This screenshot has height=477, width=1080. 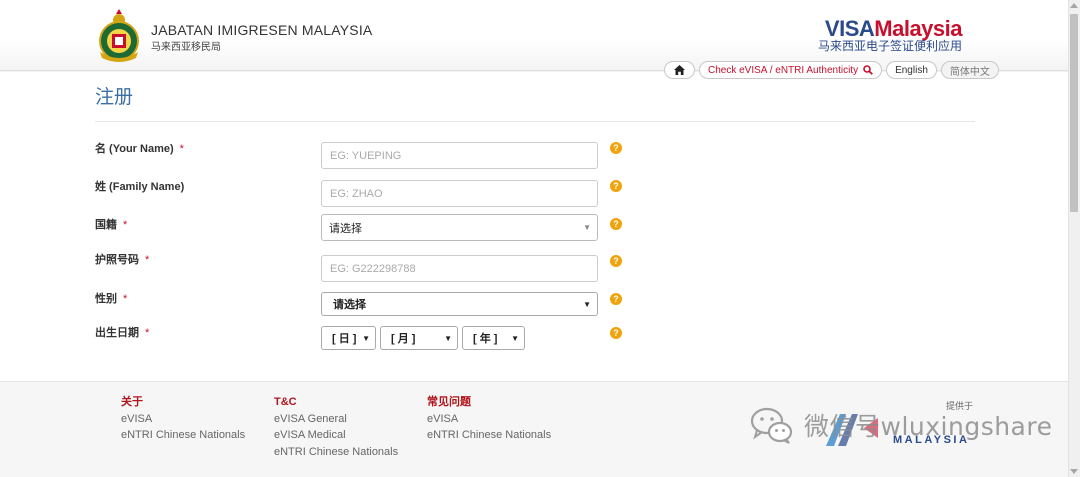 I want to click on dob-label: 出生日期 *, so click(x=122, y=332).